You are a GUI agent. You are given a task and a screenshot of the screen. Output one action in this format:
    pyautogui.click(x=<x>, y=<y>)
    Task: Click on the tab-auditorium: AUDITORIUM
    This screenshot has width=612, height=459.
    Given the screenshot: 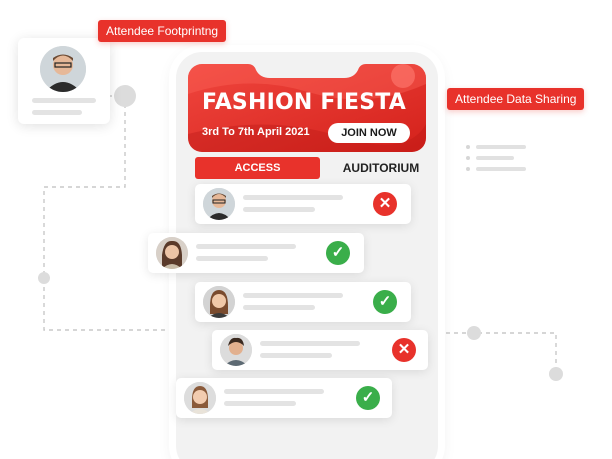 What is the action you would take?
    pyautogui.click(x=381, y=168)
    